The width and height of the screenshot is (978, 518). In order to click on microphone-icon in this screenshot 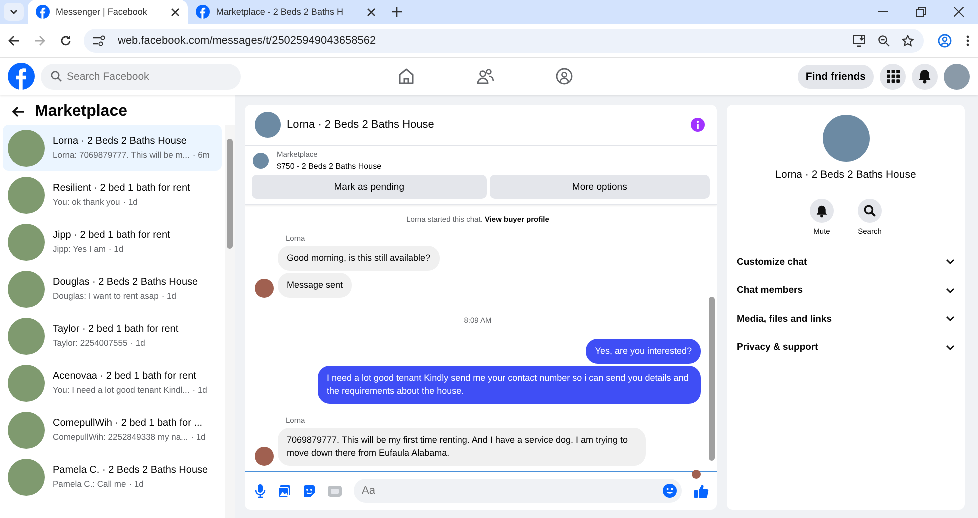, I will do `click(260, 491)`.